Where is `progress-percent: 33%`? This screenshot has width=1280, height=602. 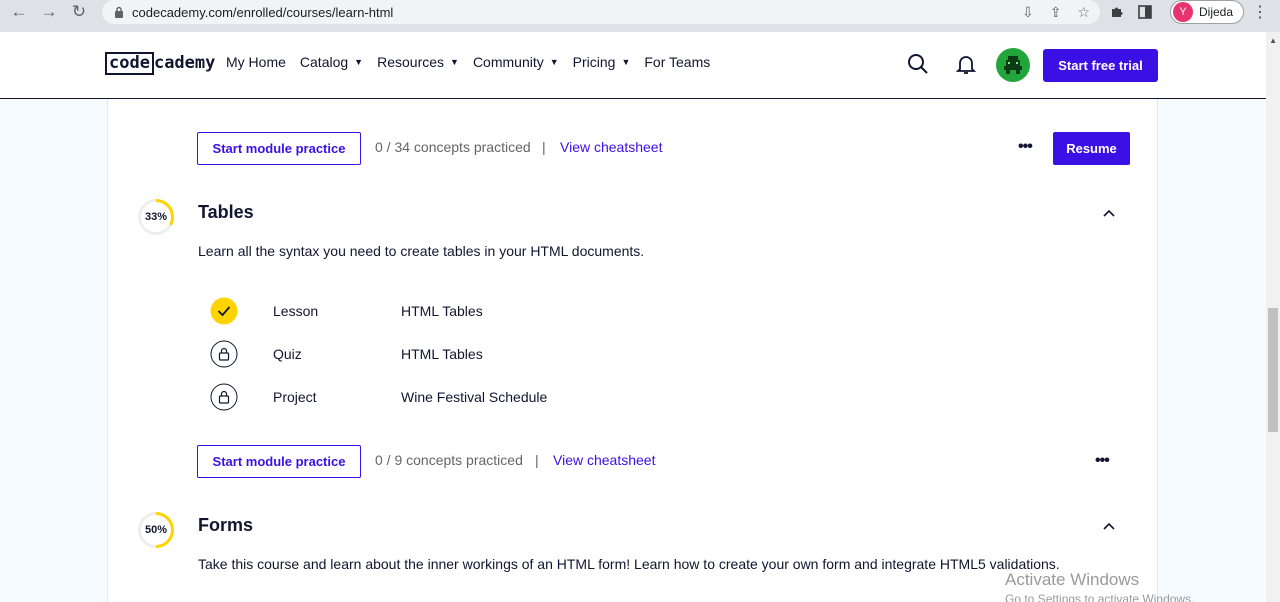 progress-percent: 33% is located at coordinates (156, 217).